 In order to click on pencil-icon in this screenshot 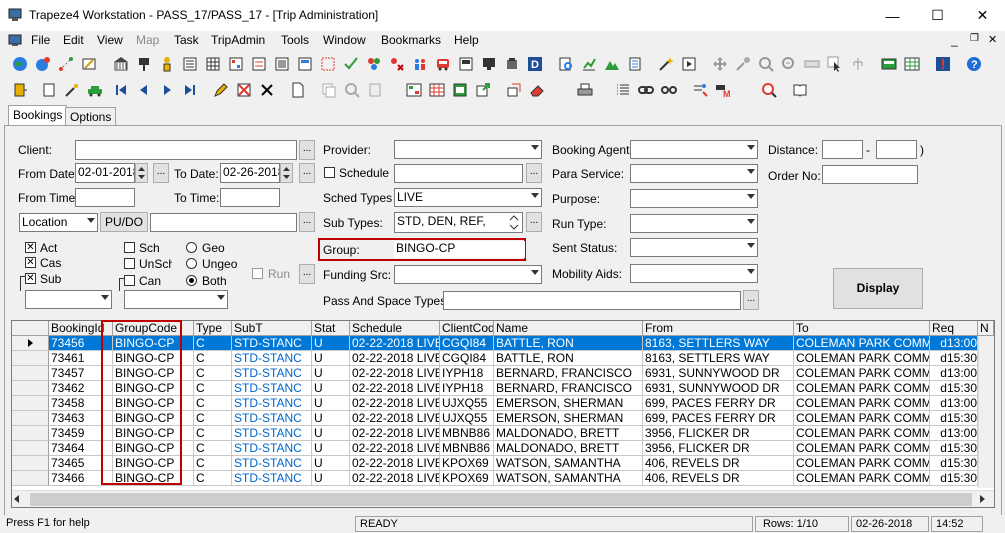, I will do `click(220, 89)`.